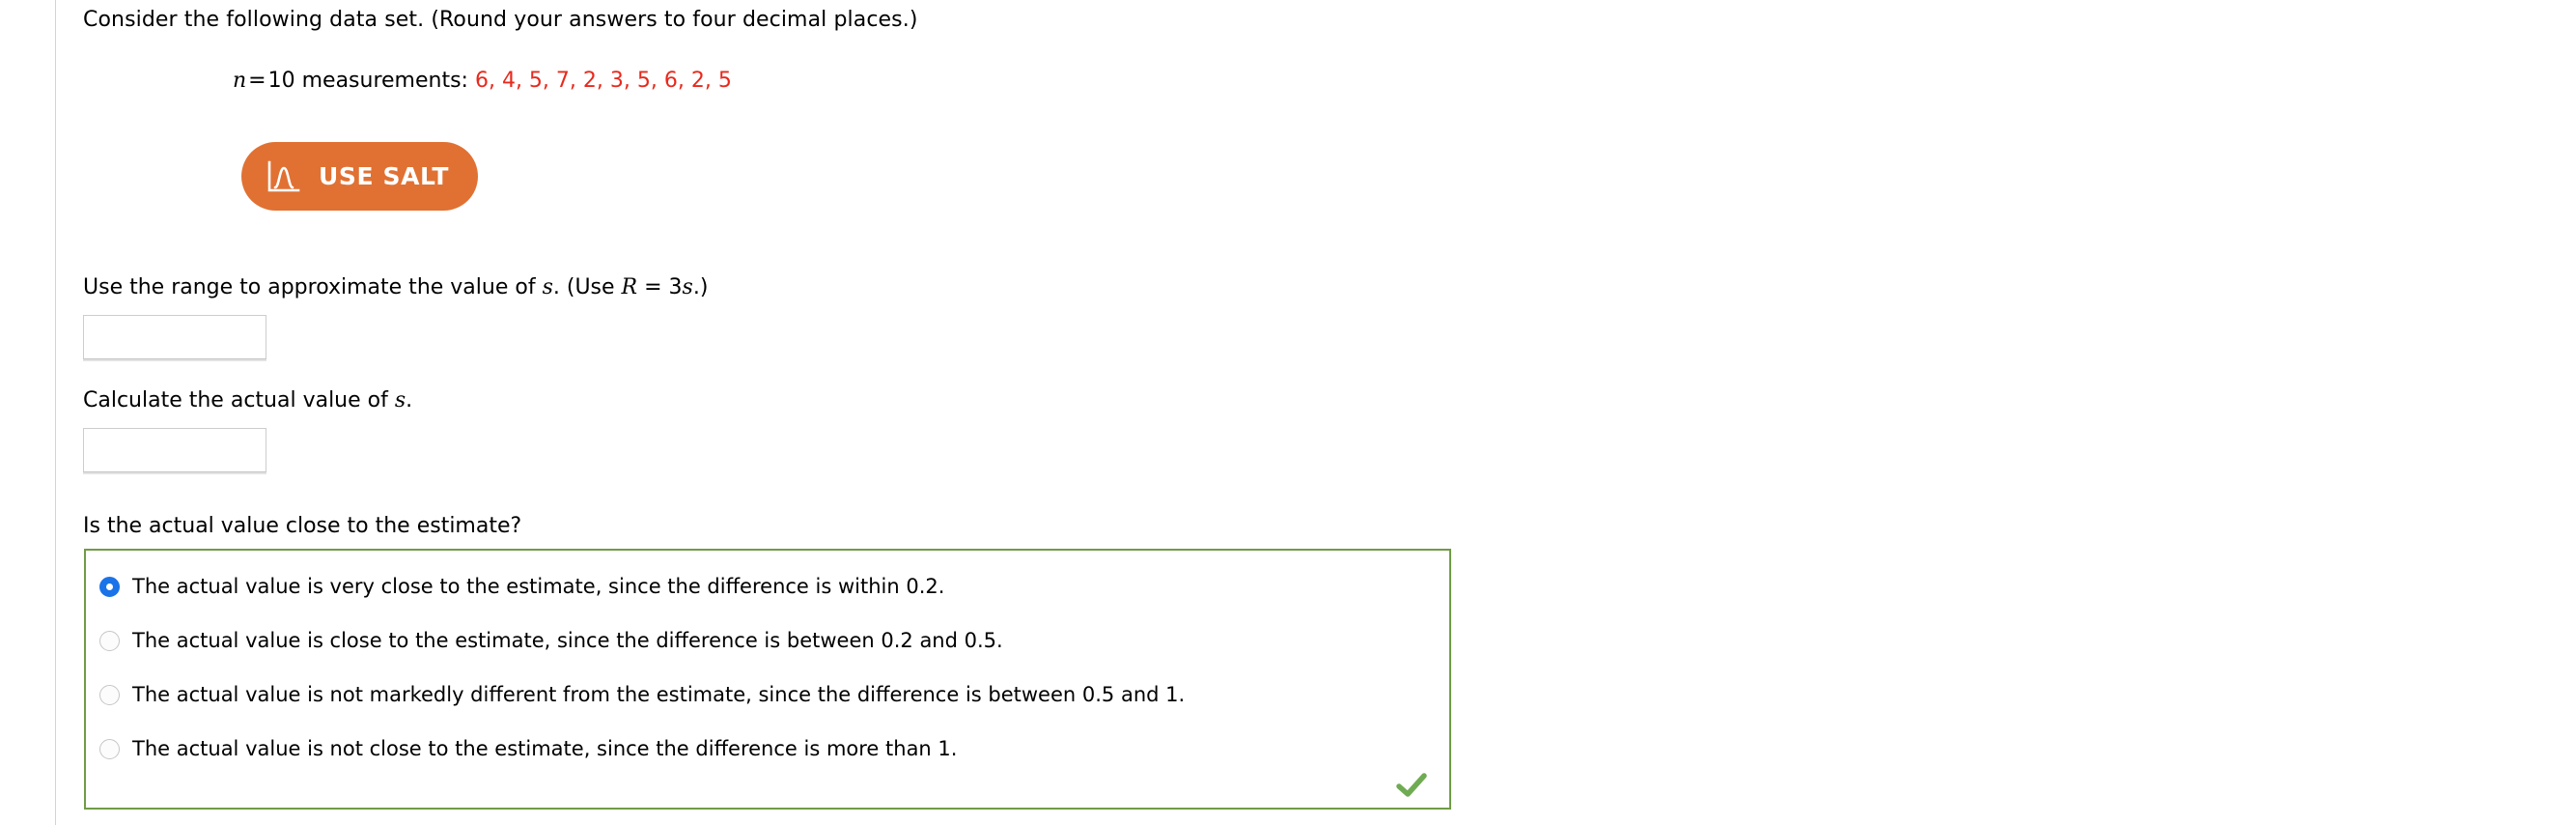  What do you see at coordinates (603, 81) in the screenshot?
I see `data-set-values: 6, 4, 5, 7, 2, 3, 5, 6, 2, 5` at bounding box center [603, 81].